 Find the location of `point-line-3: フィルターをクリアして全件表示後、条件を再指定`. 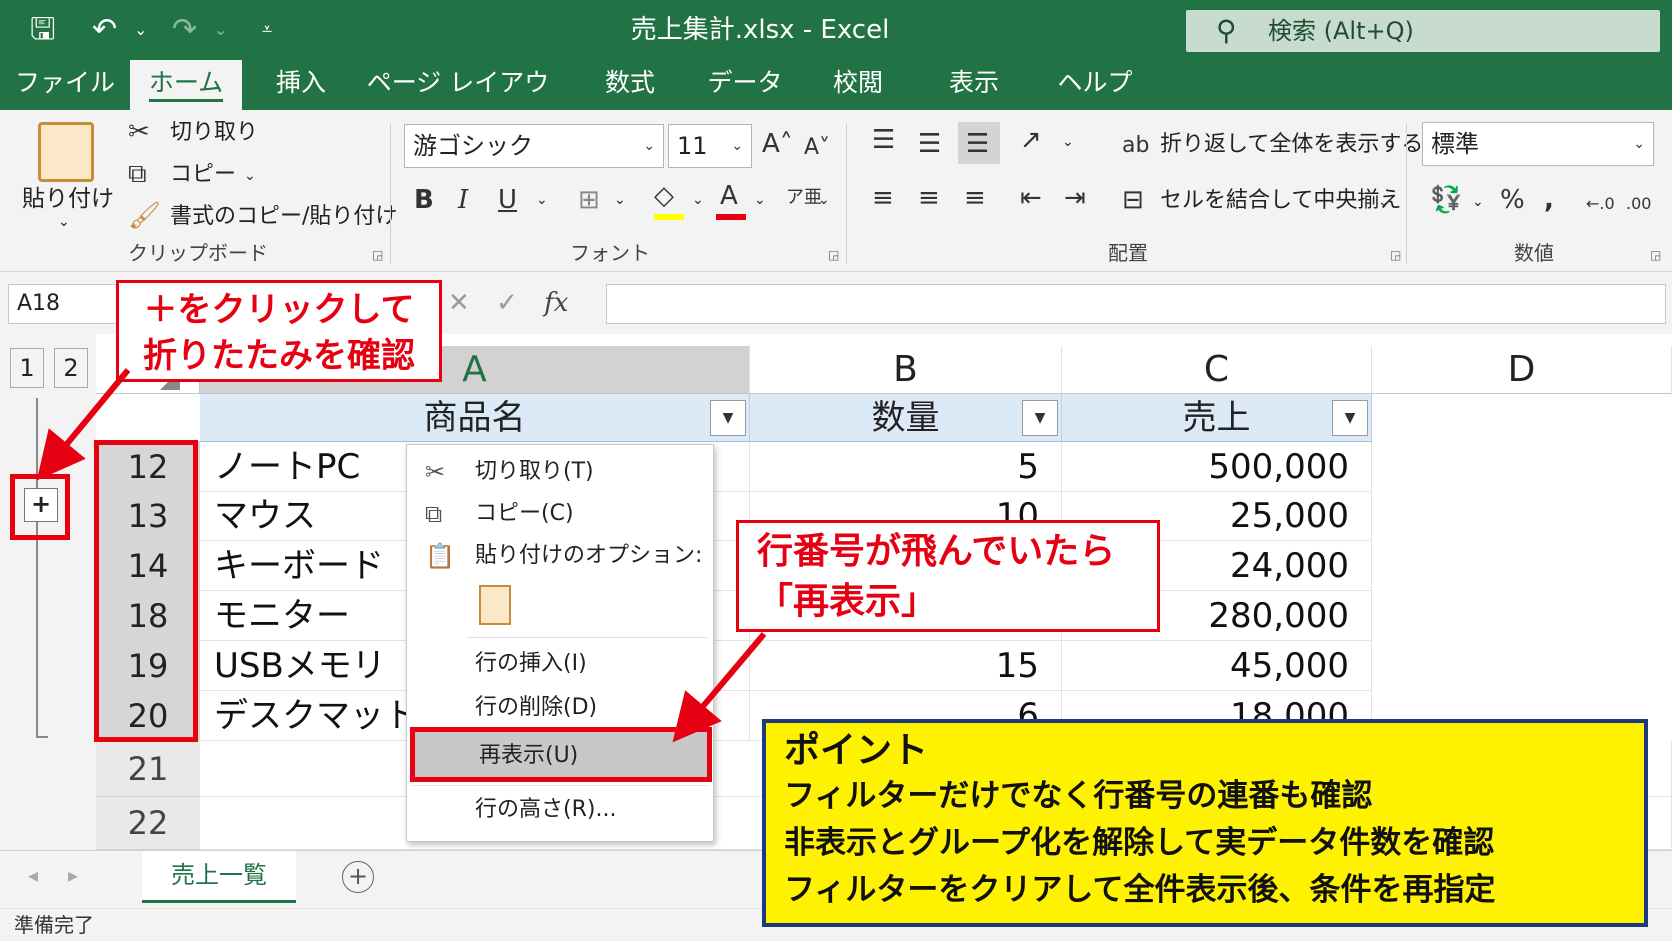

point-line-3: フィルターをクリアして全件表示後、条件を再指定 is located at coordinates (1140, 890).